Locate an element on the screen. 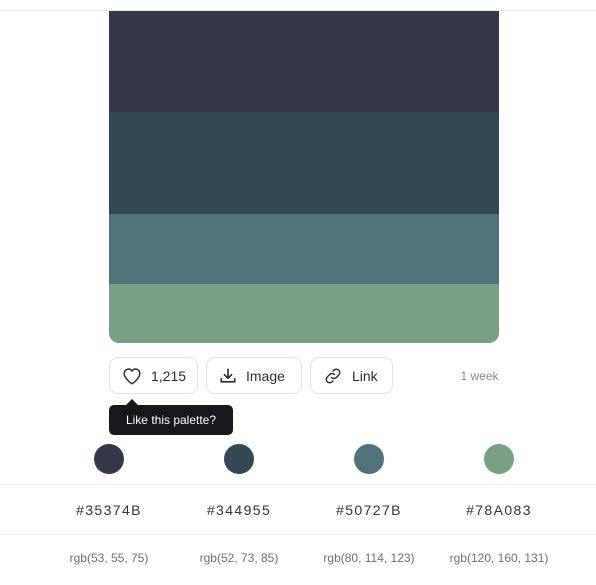 The width and height of the screenshot is (596, 585). rgb-code-3: rgb(80, 114, 123) is located at coordinates (369, 558).